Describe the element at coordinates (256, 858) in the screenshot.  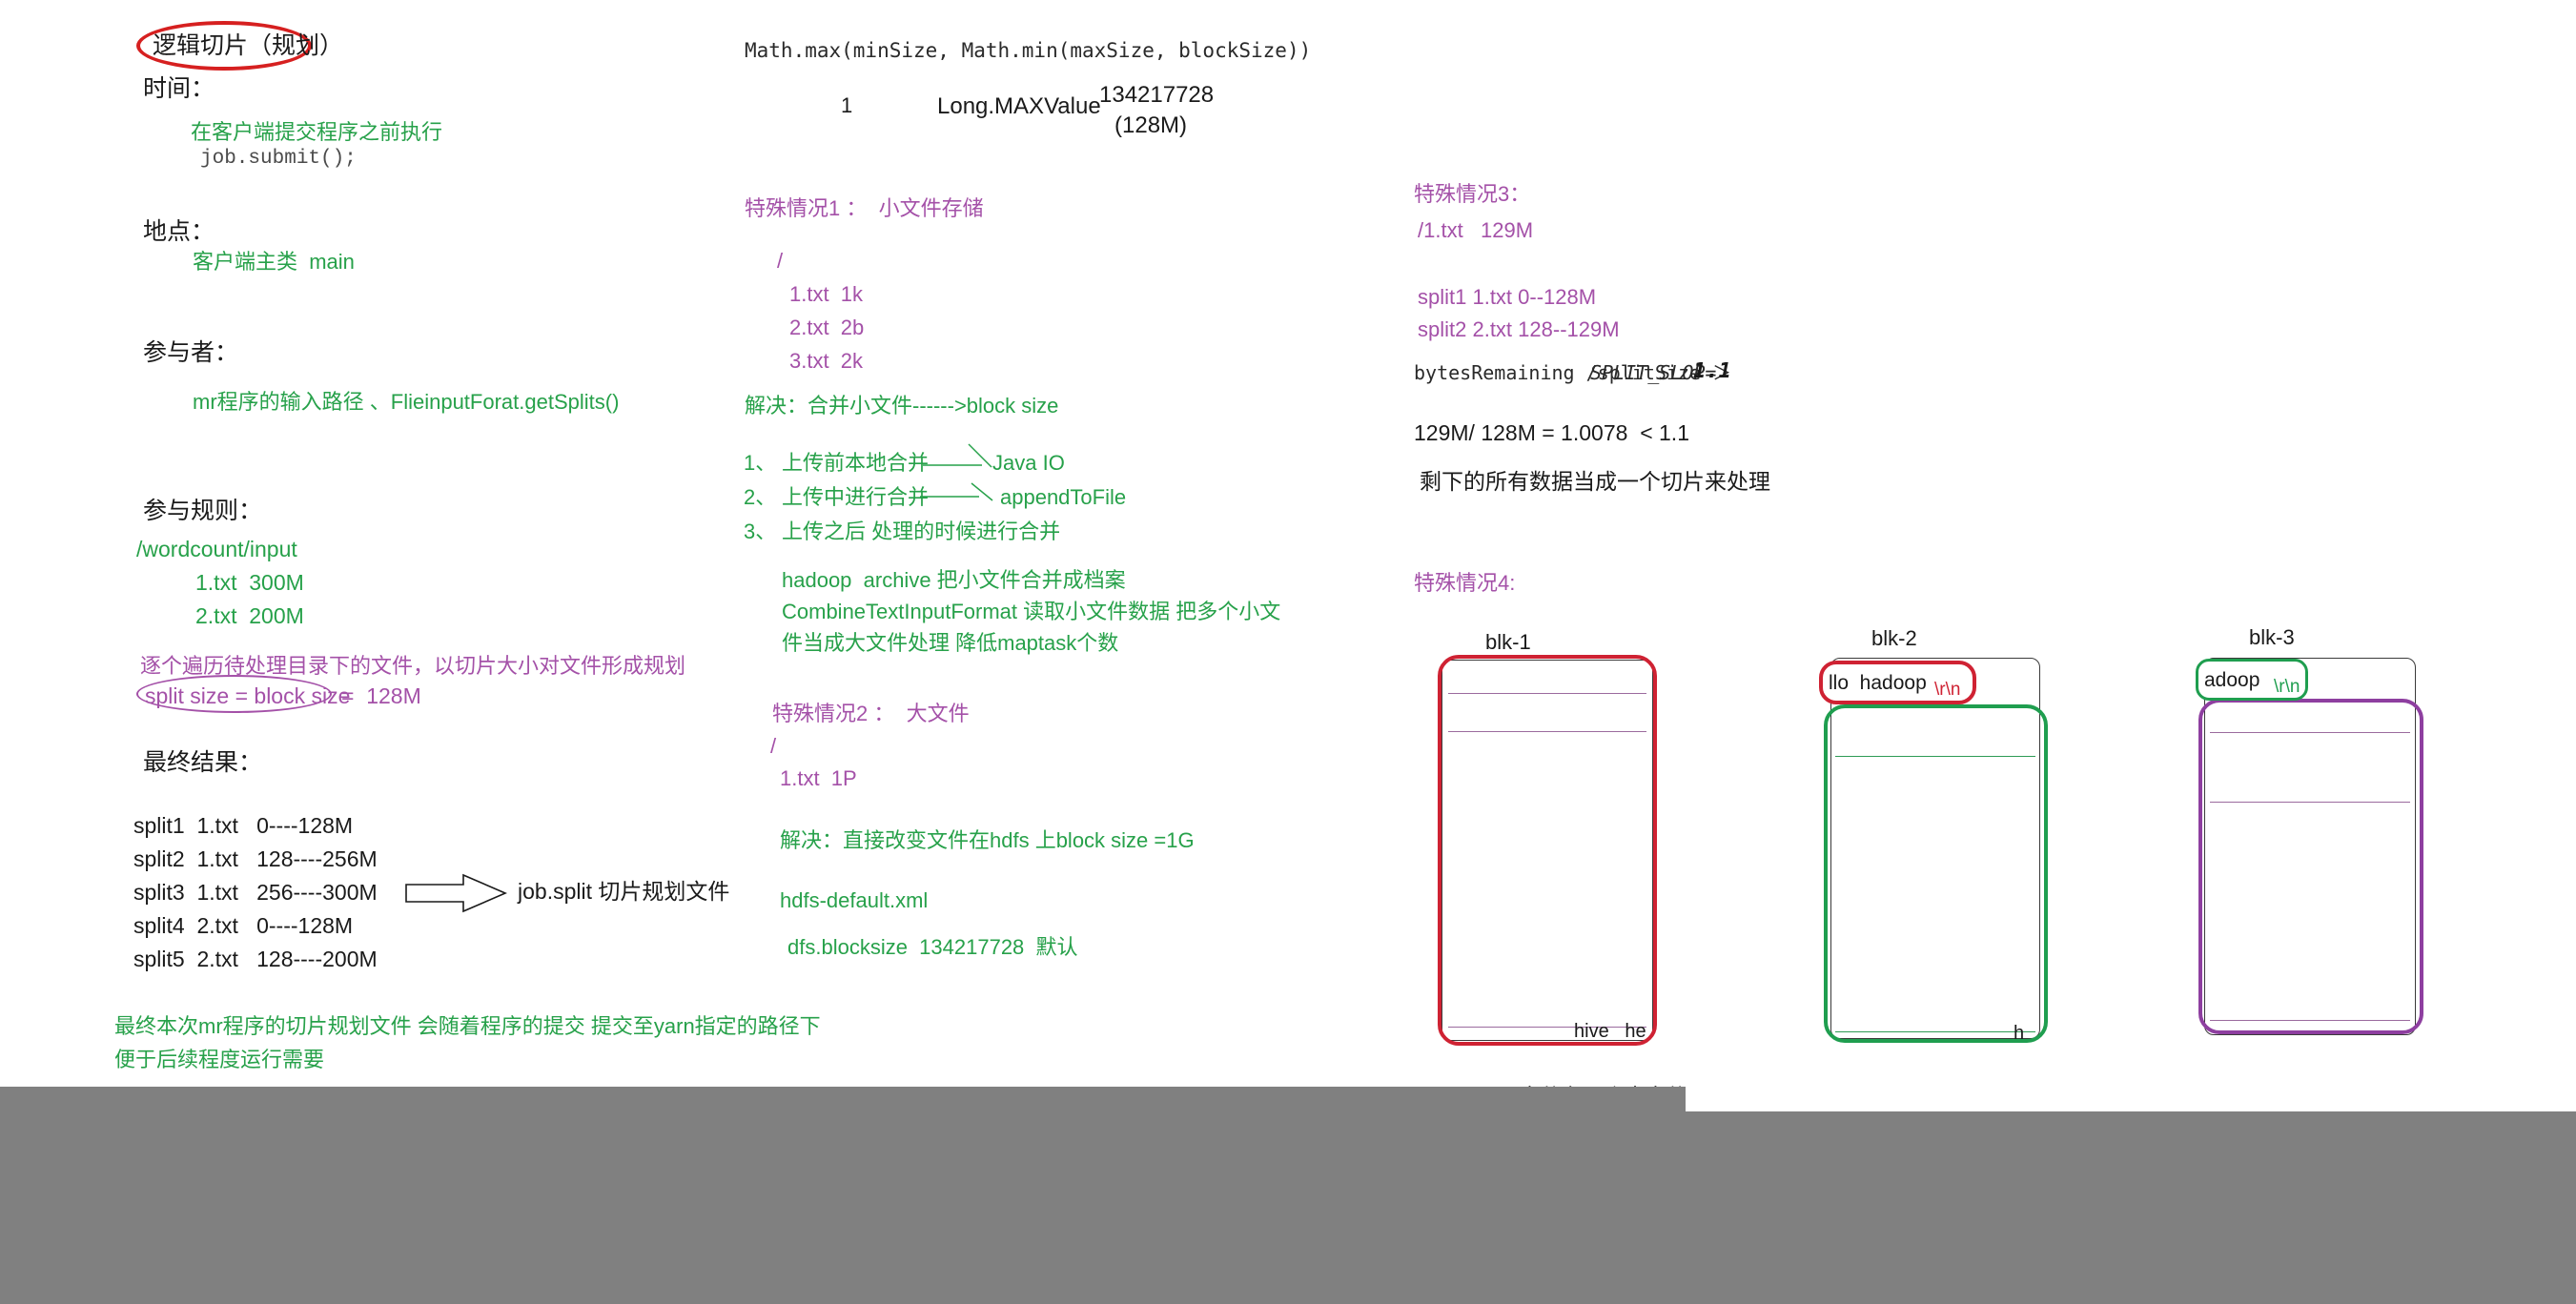
I see `split-row-2: split2 1.txt 128----256M` at that location.